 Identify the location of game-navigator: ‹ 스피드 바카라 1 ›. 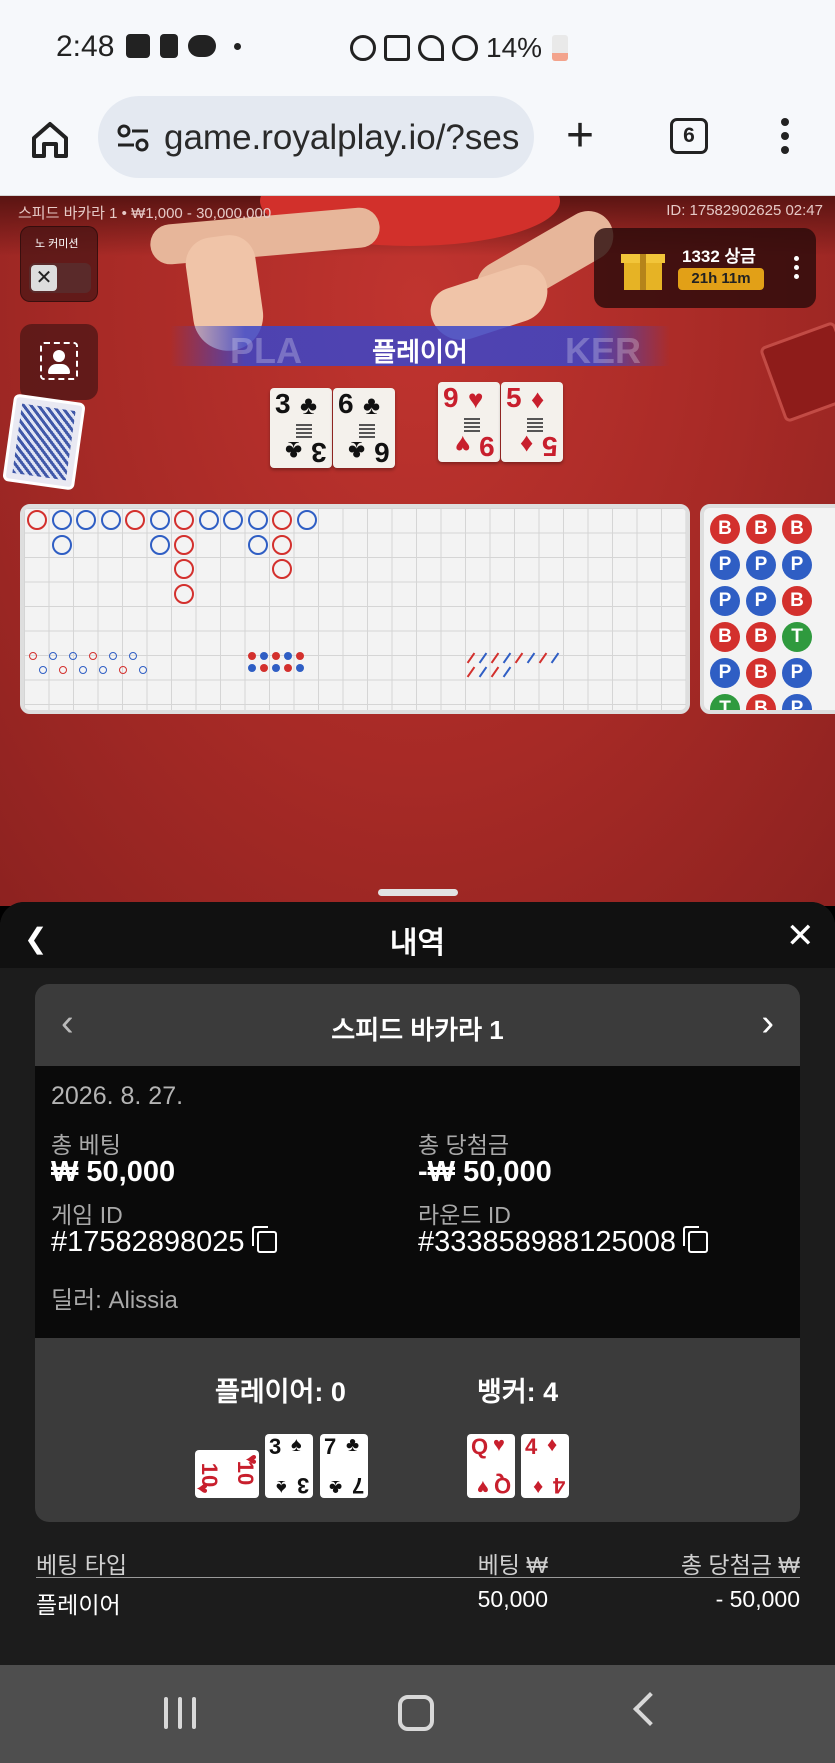
(417, 1025).